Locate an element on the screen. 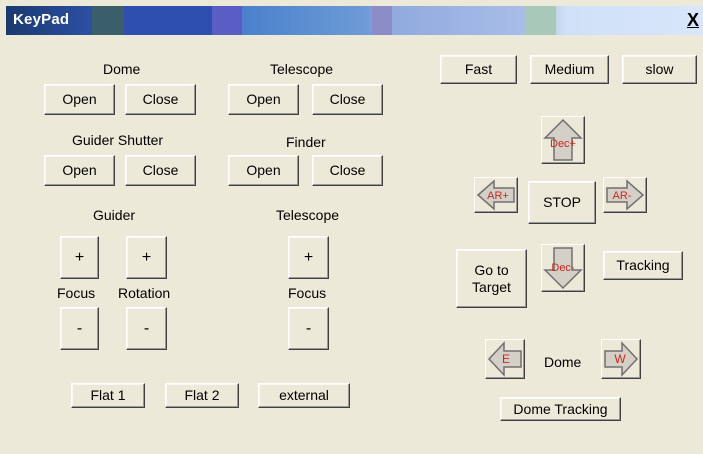 This screenshot has height=454, width=703. dome-east-button: E is located at coordinates (505, 359).